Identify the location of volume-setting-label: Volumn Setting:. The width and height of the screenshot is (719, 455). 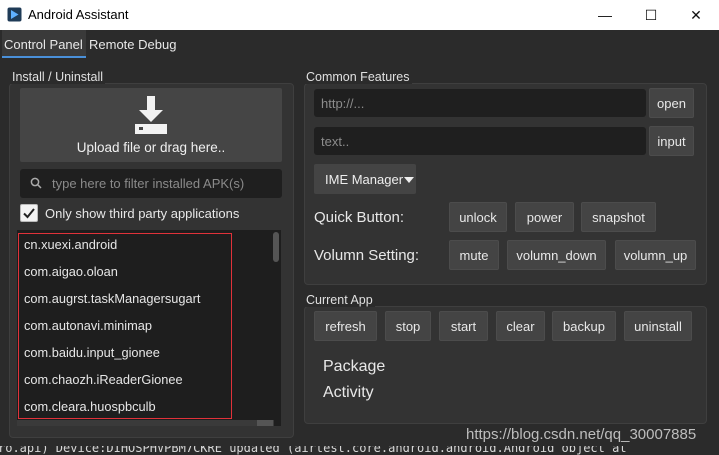
(367, 255).